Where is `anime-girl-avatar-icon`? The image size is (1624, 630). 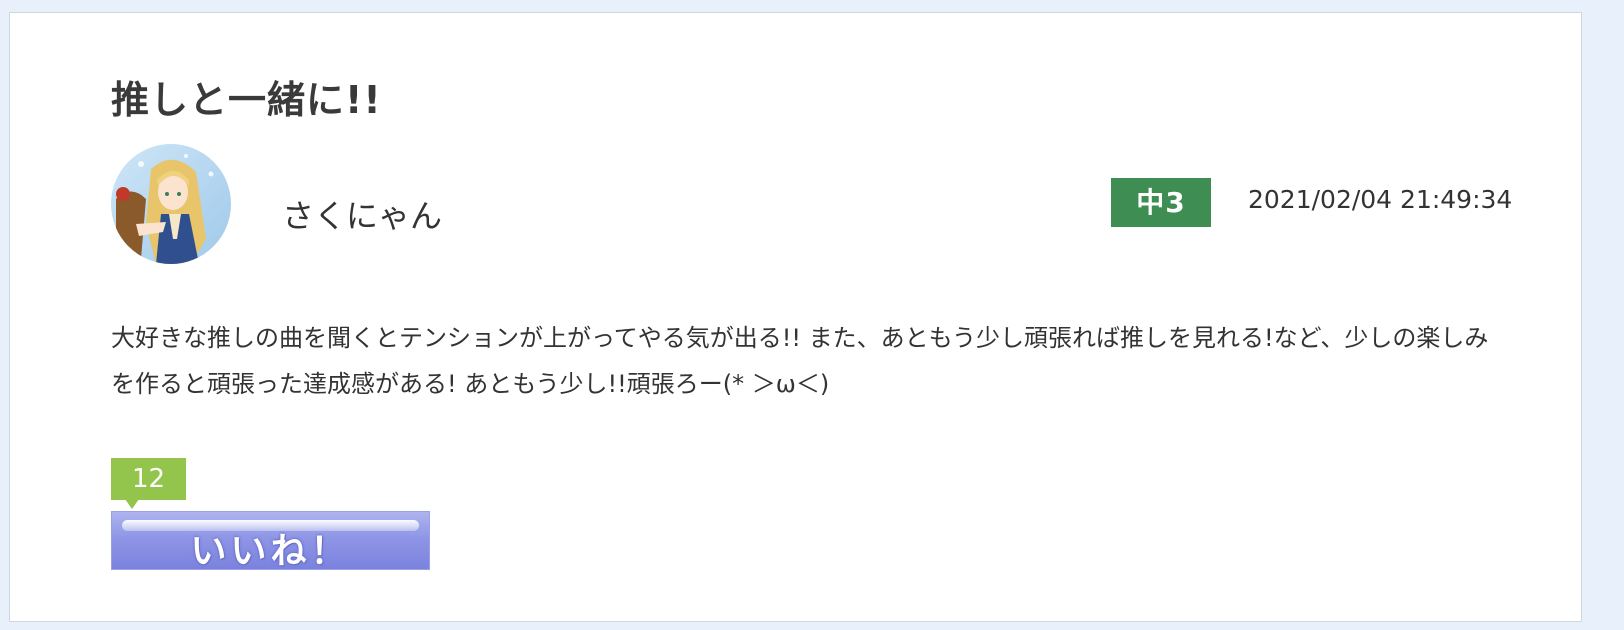
anime-girl-avatar-icon is located at coordinates (171, 204).